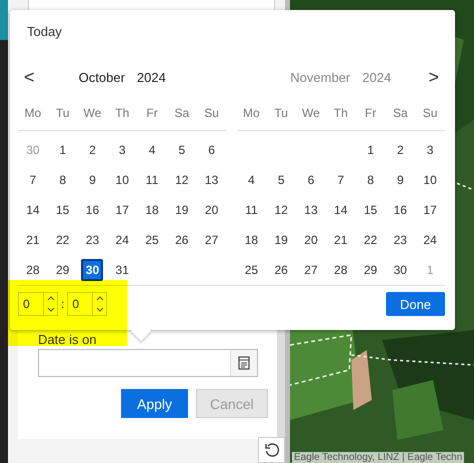  Describe the element at coordinates (151, 5) in the screenshot. I see `search-field` at that location.